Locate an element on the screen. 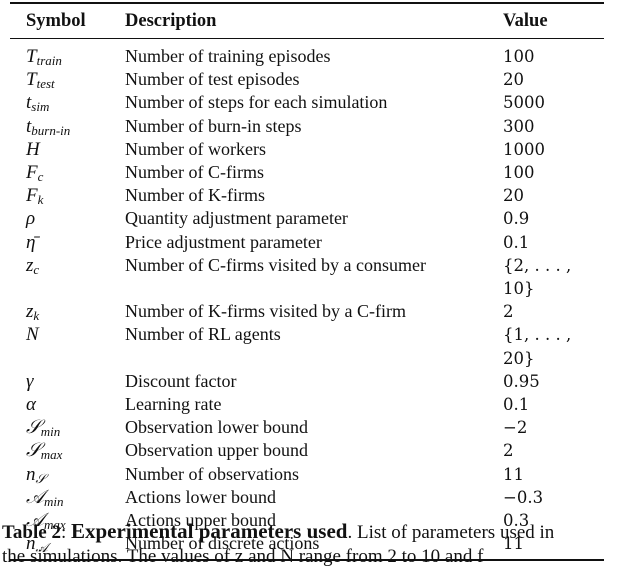 This screenshot has height=569, width=640. description-cell: Number of observations is located at coordinates (212, 473).